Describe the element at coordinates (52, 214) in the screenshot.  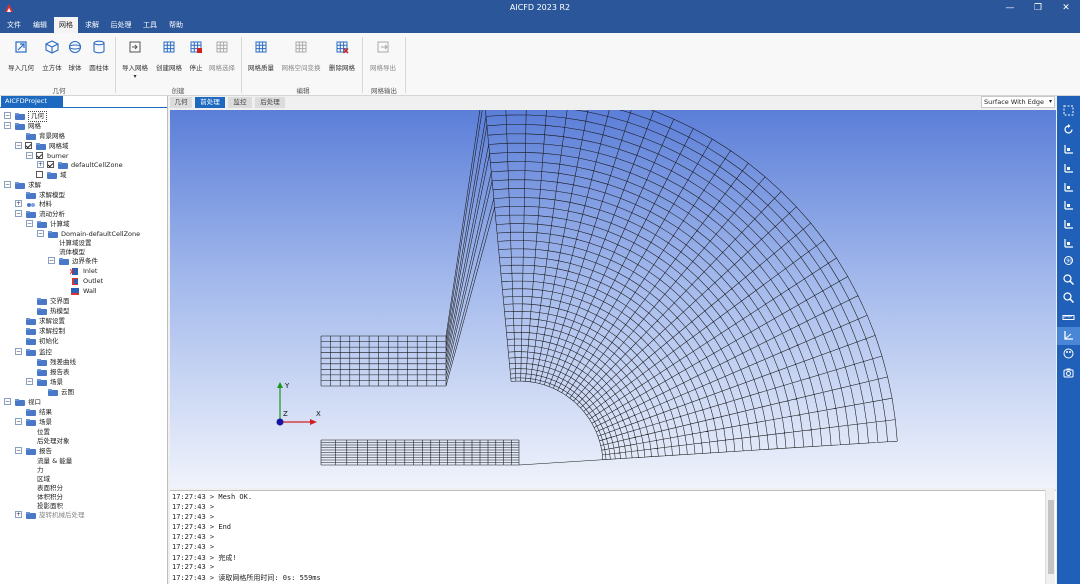
I see `tree-flow-analysis: 流动分析` at that location.